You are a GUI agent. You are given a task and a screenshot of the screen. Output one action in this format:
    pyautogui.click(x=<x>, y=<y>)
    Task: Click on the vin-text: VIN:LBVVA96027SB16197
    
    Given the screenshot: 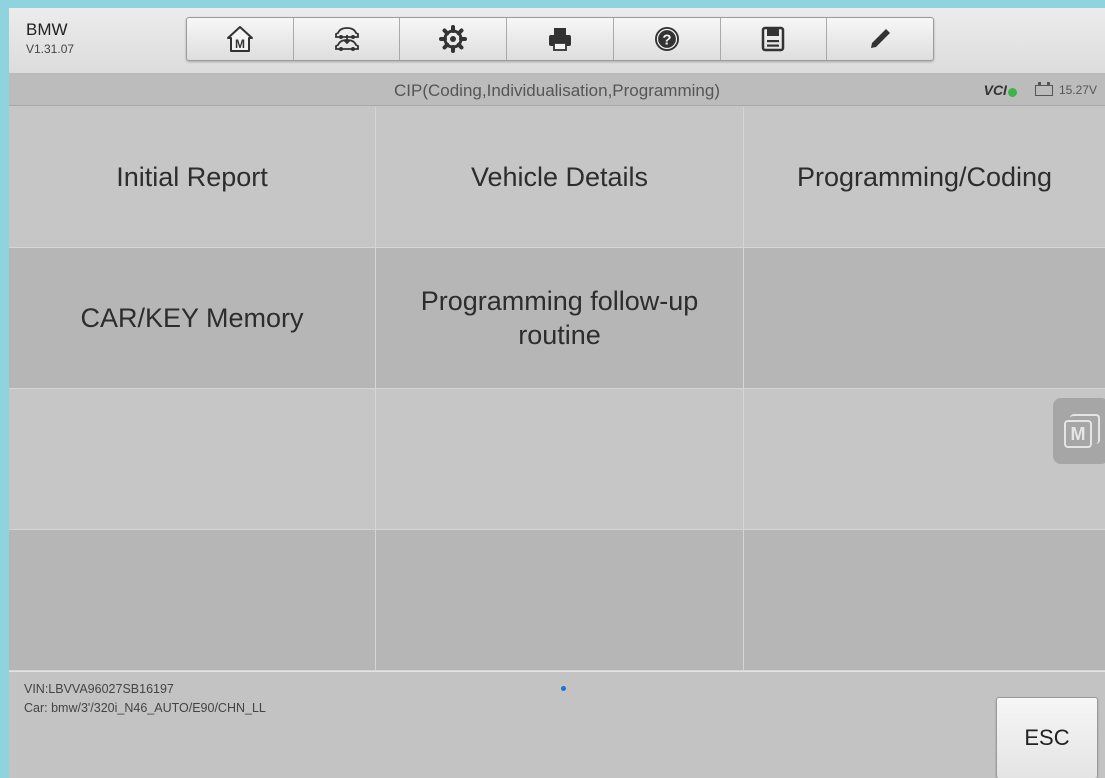 What is the action you would take?
    pyautogui.click(x=99, y=689)
    